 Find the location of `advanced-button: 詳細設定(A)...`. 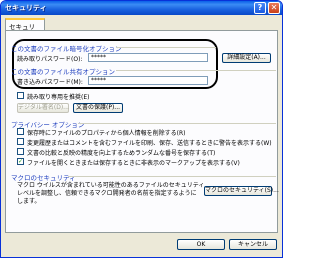

advanced-button: 詳細設定(A)... is located at coordinates (246, 58).